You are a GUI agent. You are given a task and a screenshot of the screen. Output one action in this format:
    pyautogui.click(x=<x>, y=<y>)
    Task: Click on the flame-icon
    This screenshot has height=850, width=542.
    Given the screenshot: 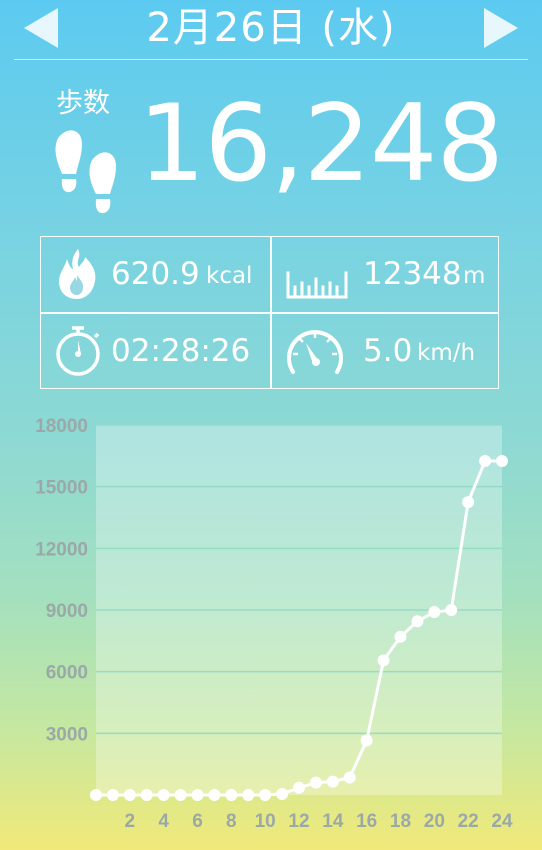 What is the action you would take?
    pyautogui.click(x=77, y=274)
    